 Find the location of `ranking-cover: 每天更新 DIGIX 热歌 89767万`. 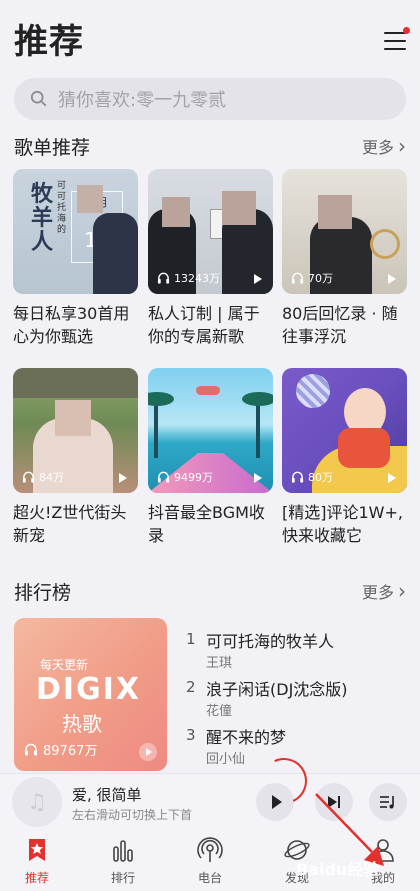

ranking-cover: 每天更新 DIGIX 热歌 89767万 is located at coordinates (90, 694).